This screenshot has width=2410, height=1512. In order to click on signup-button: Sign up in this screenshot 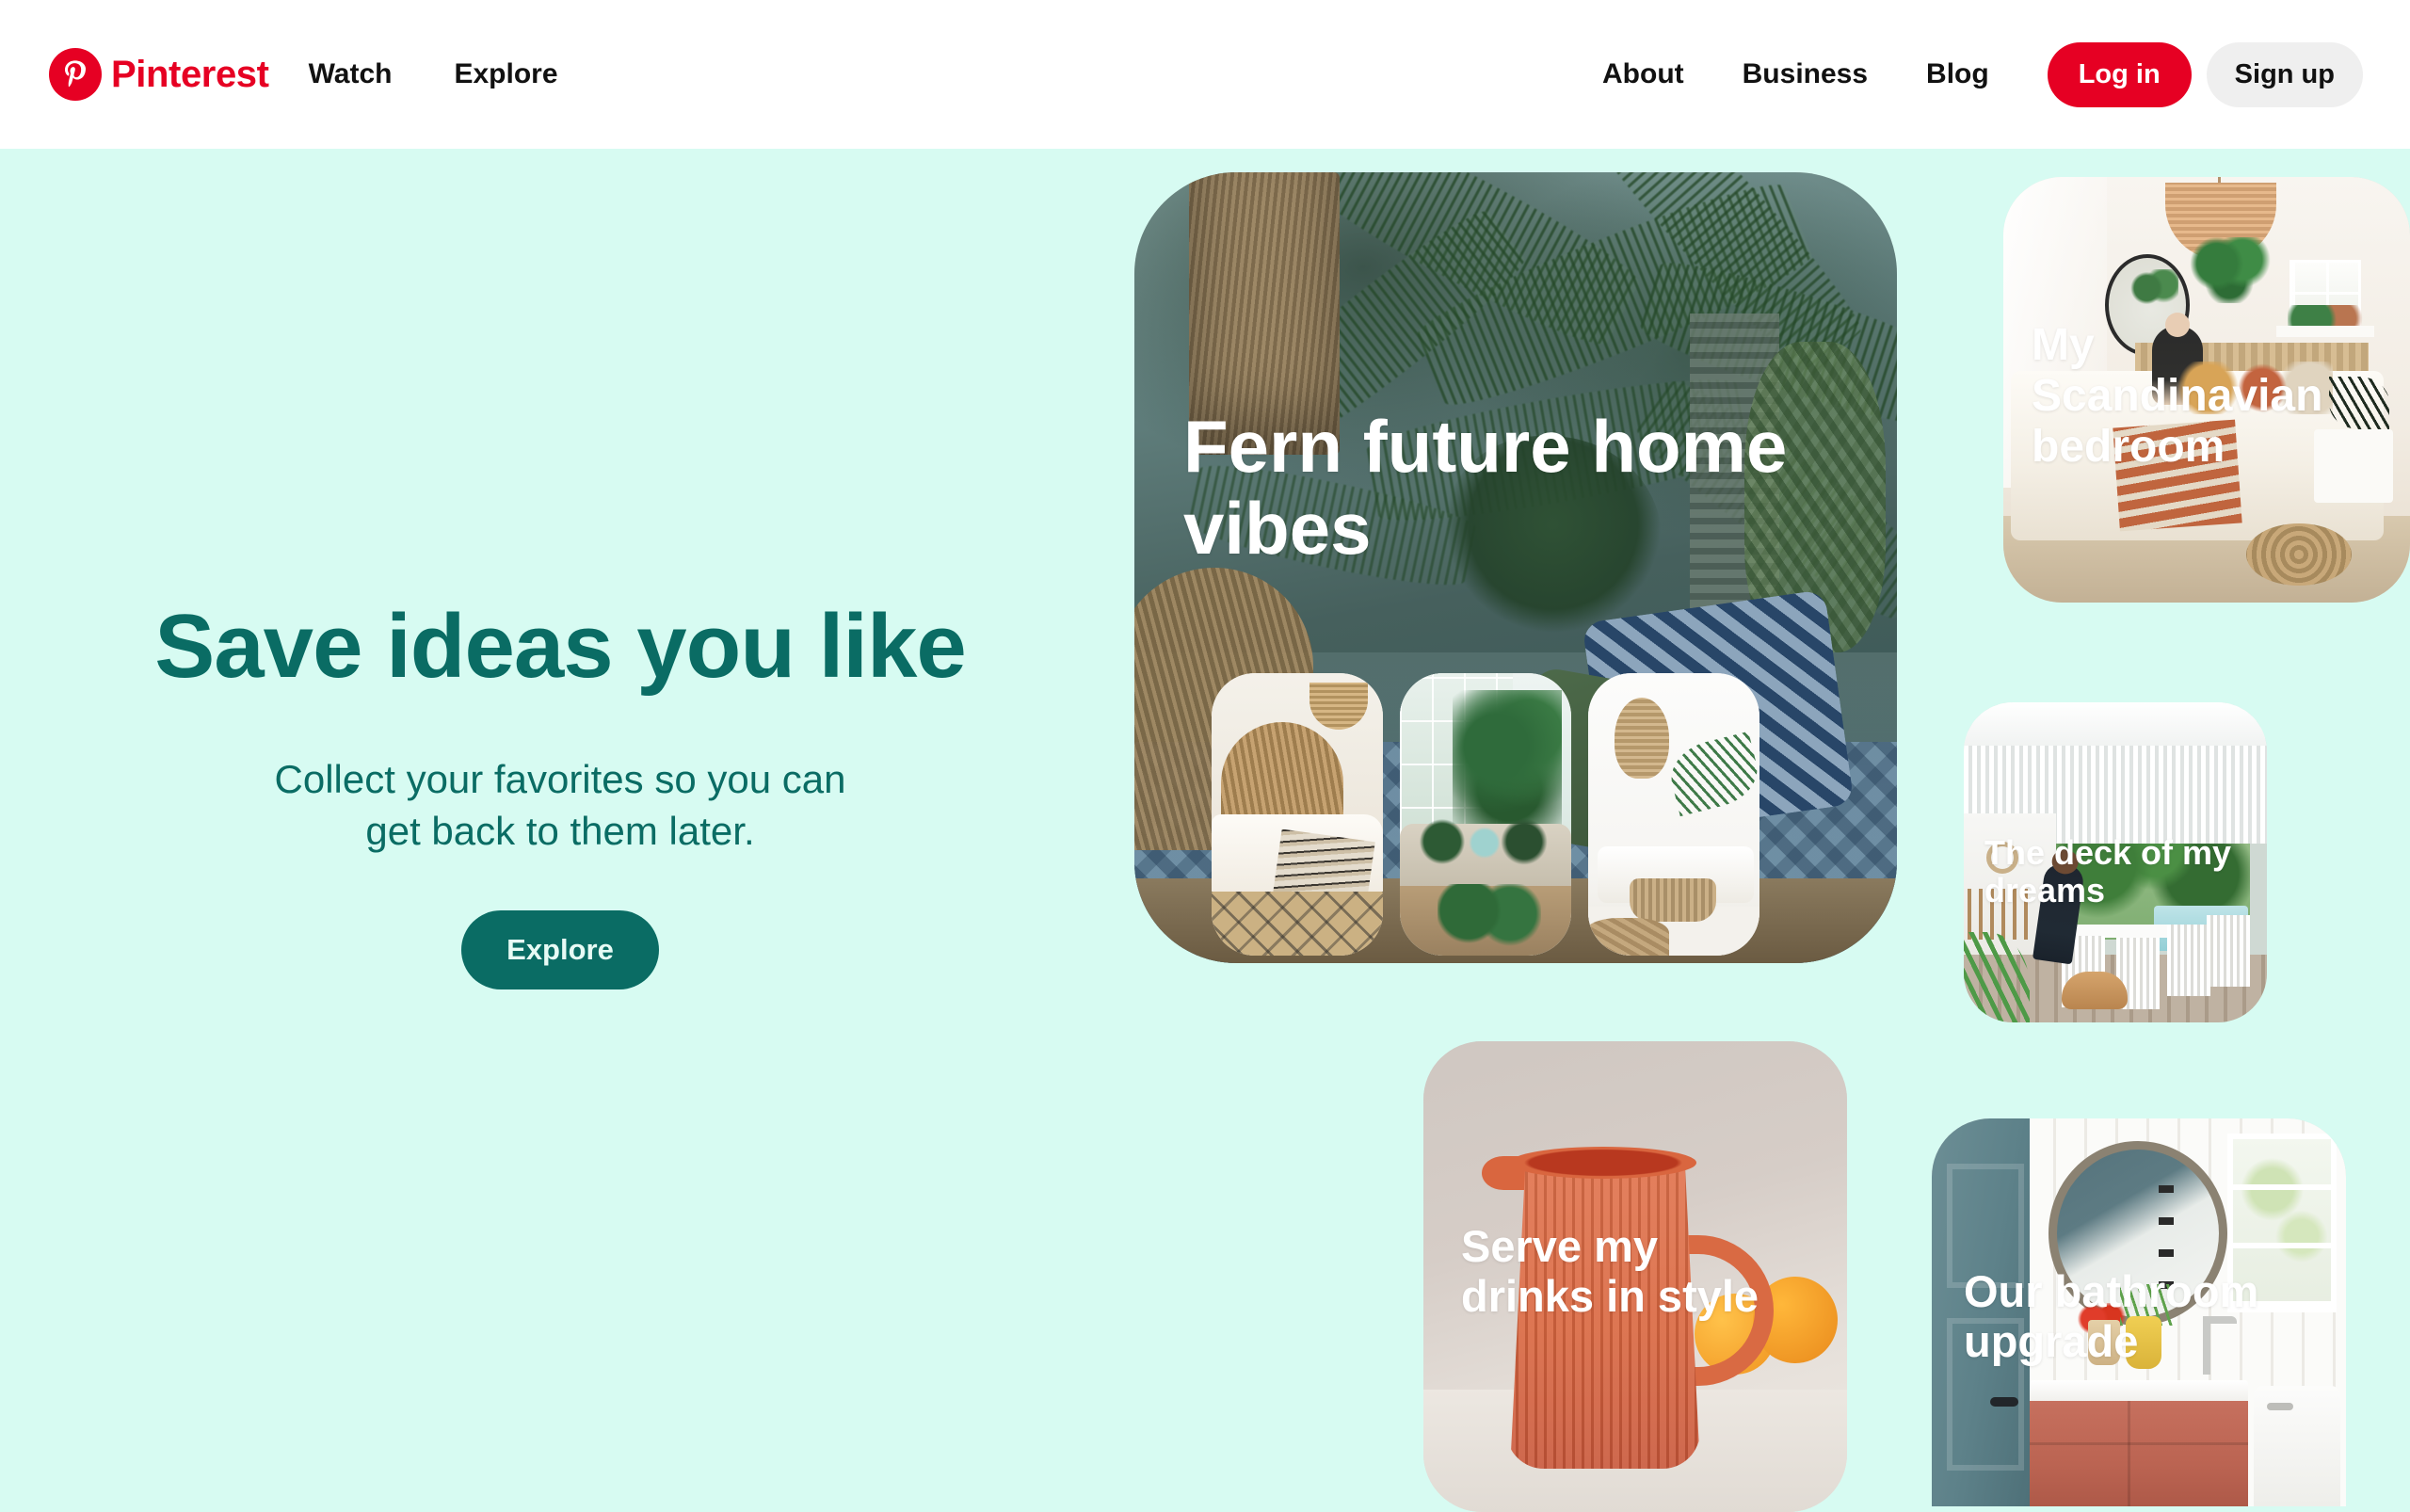, I will do `click(2284, 74)`.